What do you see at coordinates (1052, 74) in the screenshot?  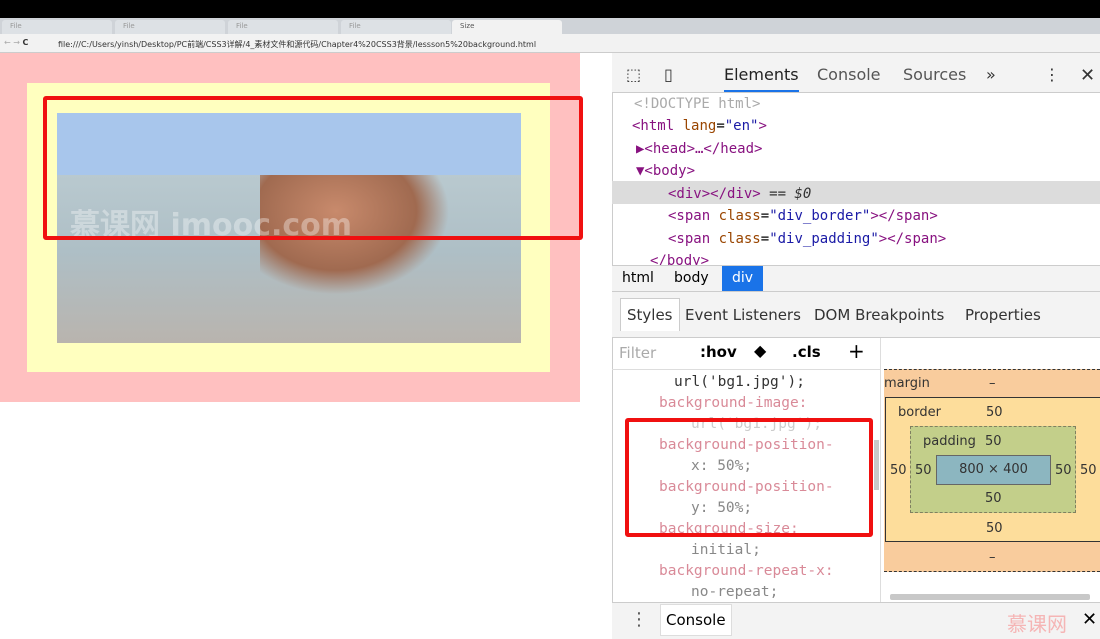 I see `menu-icon: ⋮` at bounding box center [1052, 74].